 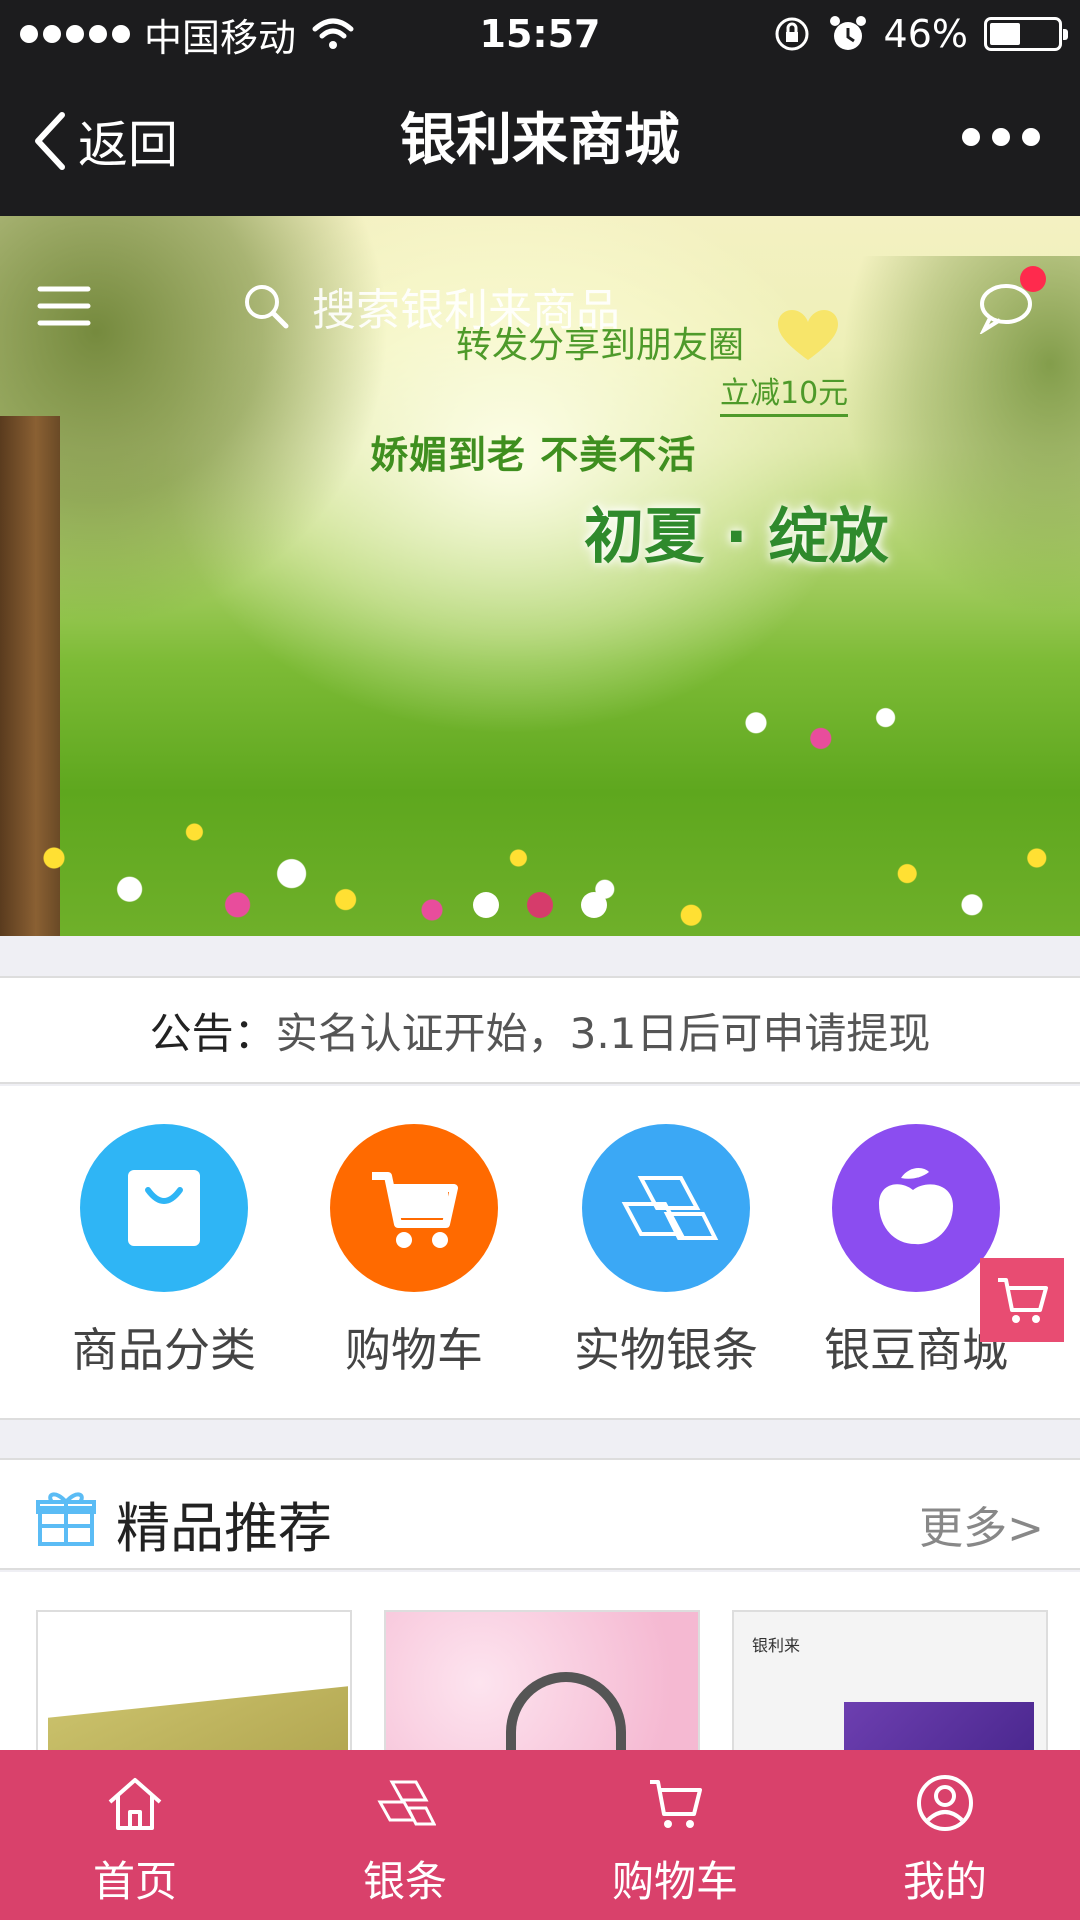 I want to click on announcement-bar: 公告： 实名认证开始，3.1日后可申请提现, so click(x=540, y=1030).